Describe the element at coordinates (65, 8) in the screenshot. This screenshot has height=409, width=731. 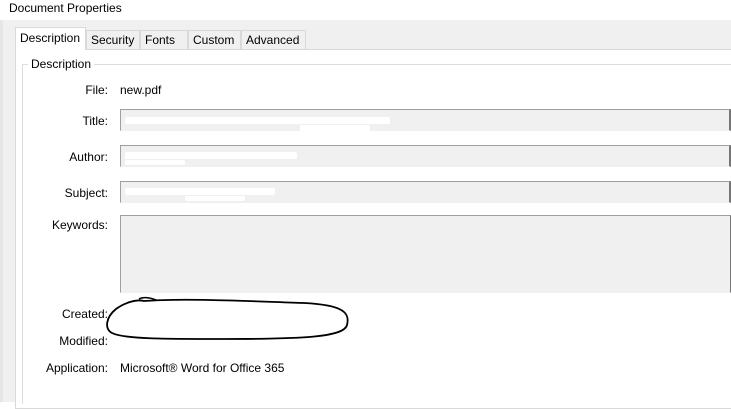
I see `window-title: Document Properties` at that location.